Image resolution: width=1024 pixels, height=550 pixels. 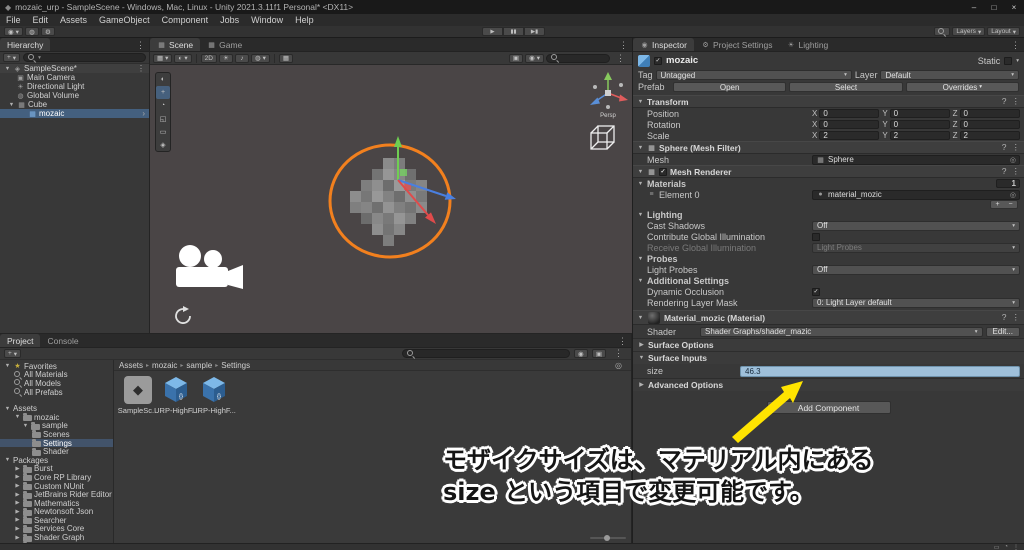 What do you see at coordinates (828, 147) in the screenshot?
I see `mesh-filter-header: ▼ ▦ Sphere (Mesh Filter) ? ⋮` at bounding box center [828, 147].